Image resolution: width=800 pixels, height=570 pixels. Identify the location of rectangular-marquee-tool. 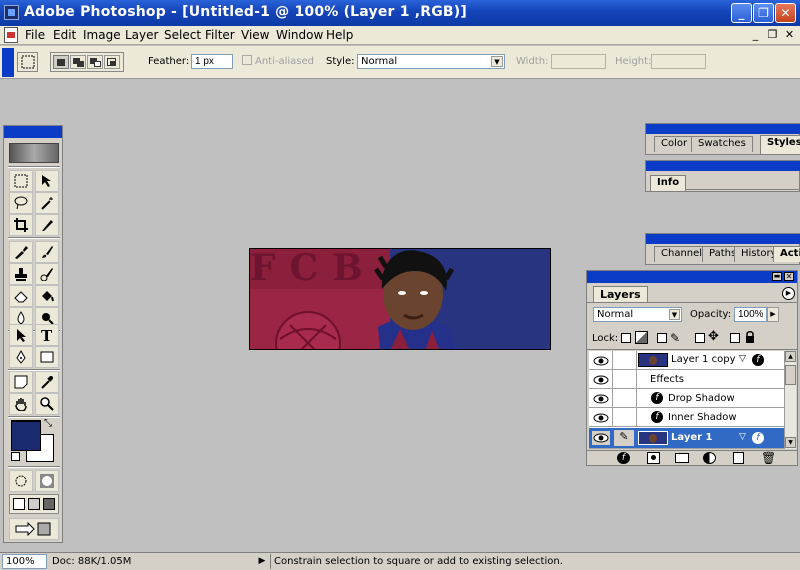
(21, 181).